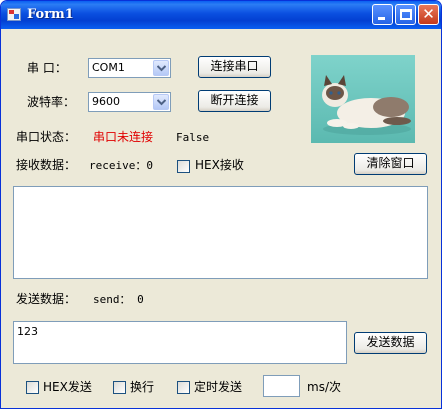 This screenshot has height=409, width=442. What do you see at coordinates (218, 387) in the screenshot?
I see `timed-send-label: 定时发送` at bounding box center [218, 387].